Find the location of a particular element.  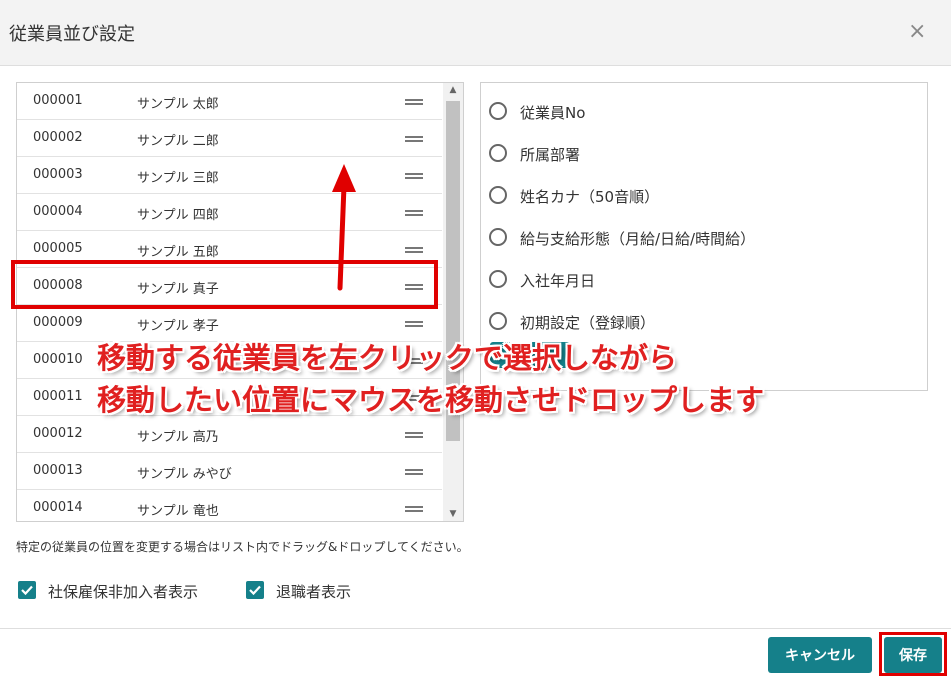

employee-name: サンプル 太郎 is located at coordinates (178, 104).